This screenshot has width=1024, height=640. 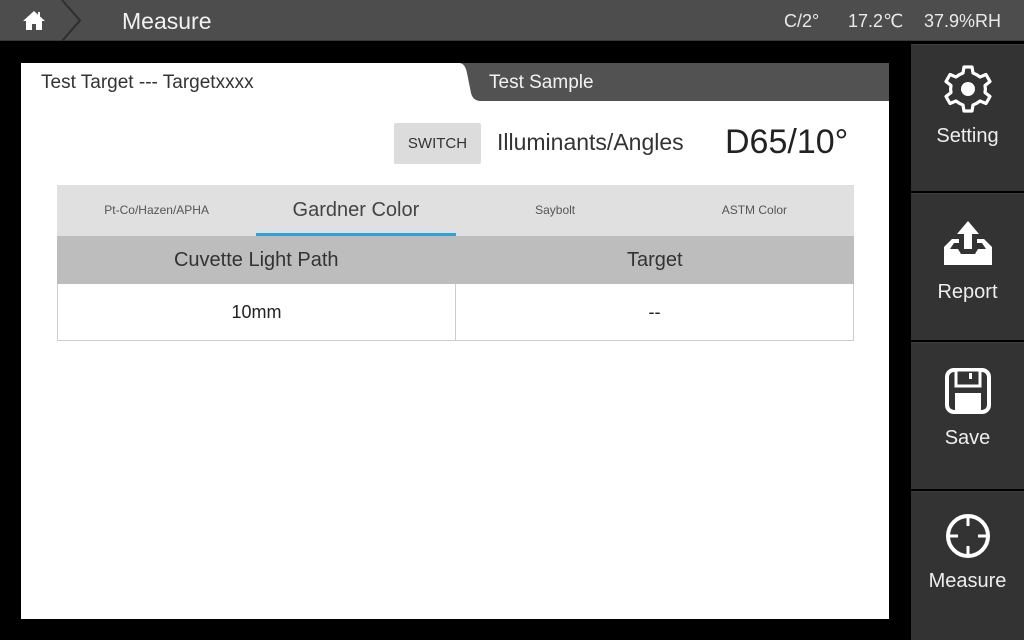 I want to click on tab-test-target: Test Target --- Targetxxxx, so click(x=246, y=82).